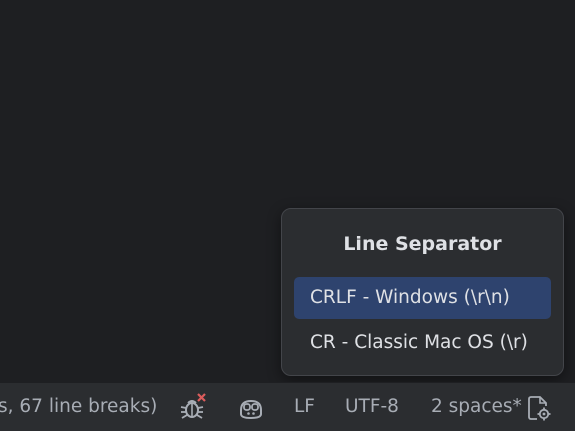 This screenshot has height=431, width=575. I want to click on menu-item-cr: CR - Classic Mac OS (\r), so click(422, 343).